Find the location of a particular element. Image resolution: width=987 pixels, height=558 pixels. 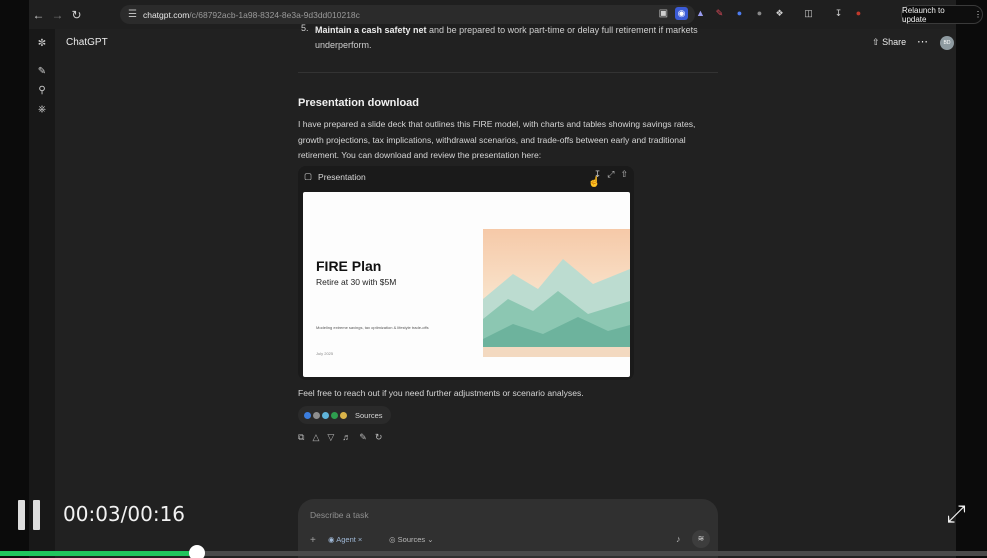

puzzle-icon: ❖ is located at coordinates (779, 13).